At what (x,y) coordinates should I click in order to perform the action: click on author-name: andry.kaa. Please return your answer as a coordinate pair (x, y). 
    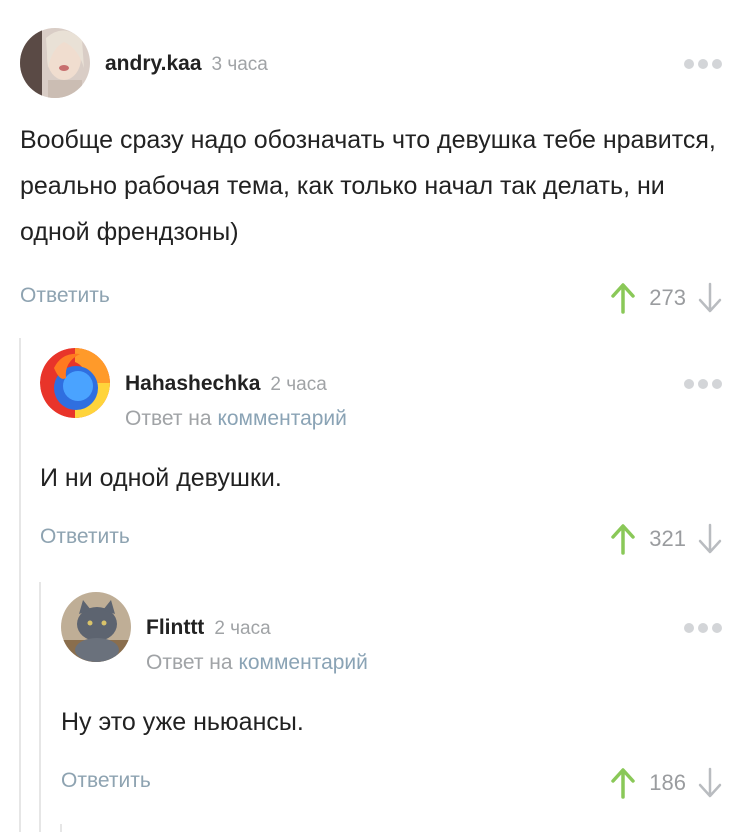
    Looking at the image, I should click on (153, 63).